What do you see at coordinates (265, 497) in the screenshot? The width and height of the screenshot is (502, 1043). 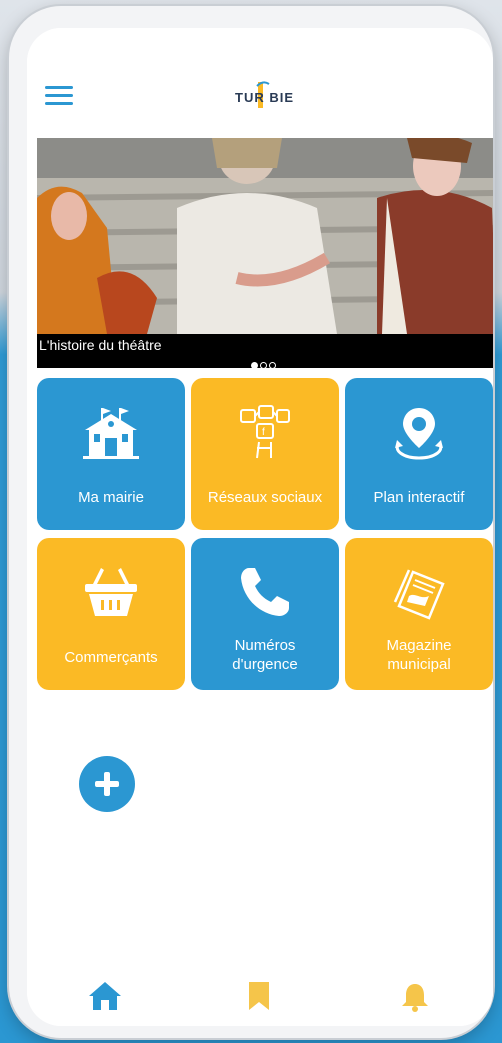 I see `tile-label: Réseaux sociaux` at bounding box center [265, 497].